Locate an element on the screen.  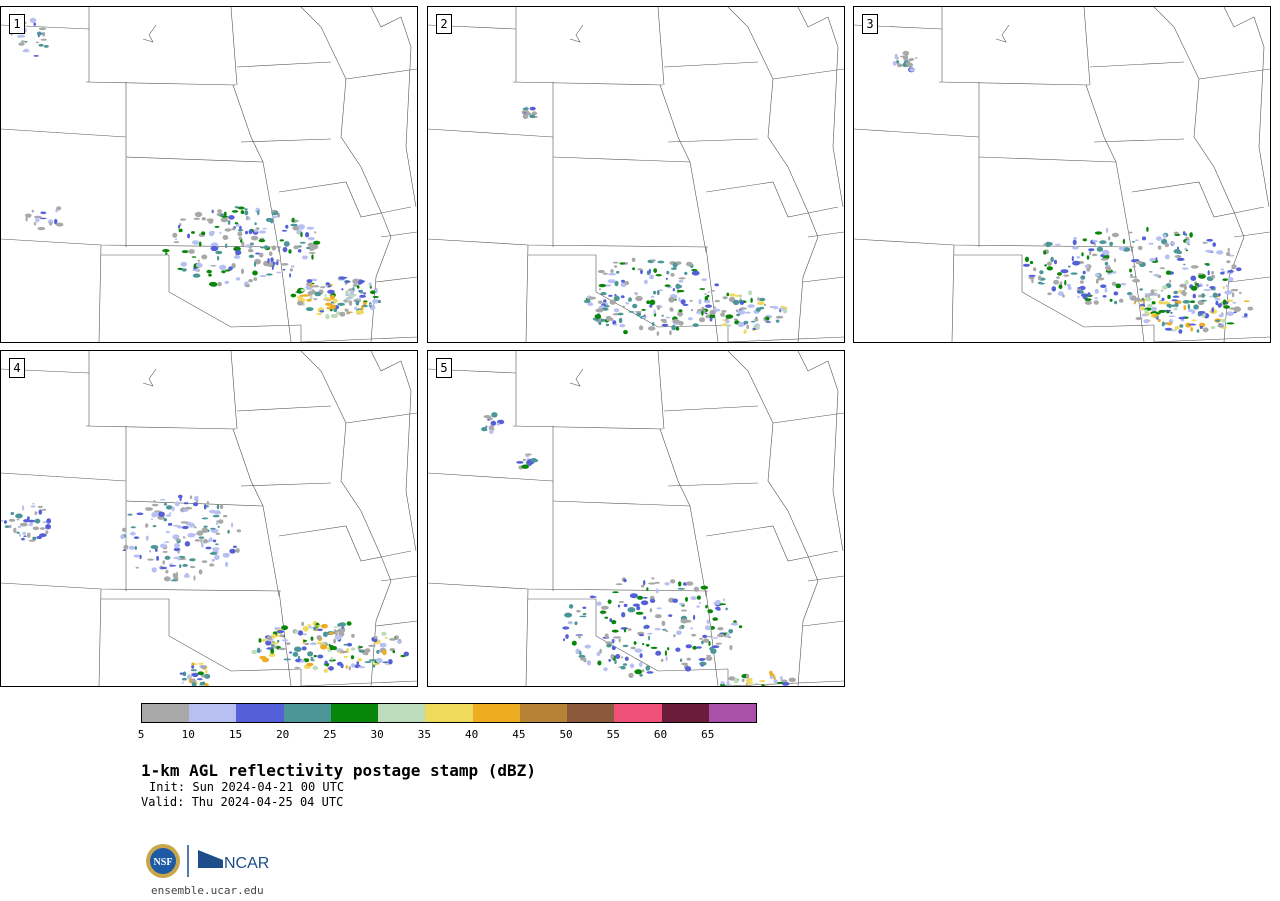
colorbar-tick-label: 25 is located at coordinates (330, 734).